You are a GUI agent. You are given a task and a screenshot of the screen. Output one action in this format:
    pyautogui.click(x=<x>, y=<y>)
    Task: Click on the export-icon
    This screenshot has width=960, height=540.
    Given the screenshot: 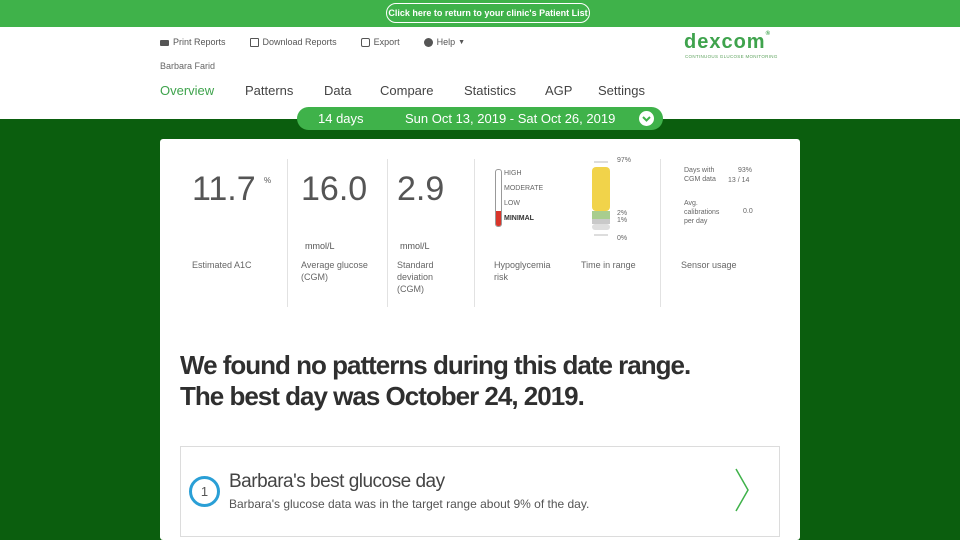 What is the action you would take?
    pyautogui.click(x=365, y=42)
    